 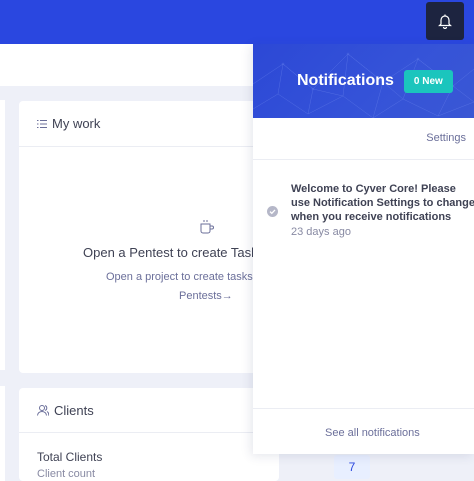 I want to click on left-card-edge-lower, so click(x=2, y=433).